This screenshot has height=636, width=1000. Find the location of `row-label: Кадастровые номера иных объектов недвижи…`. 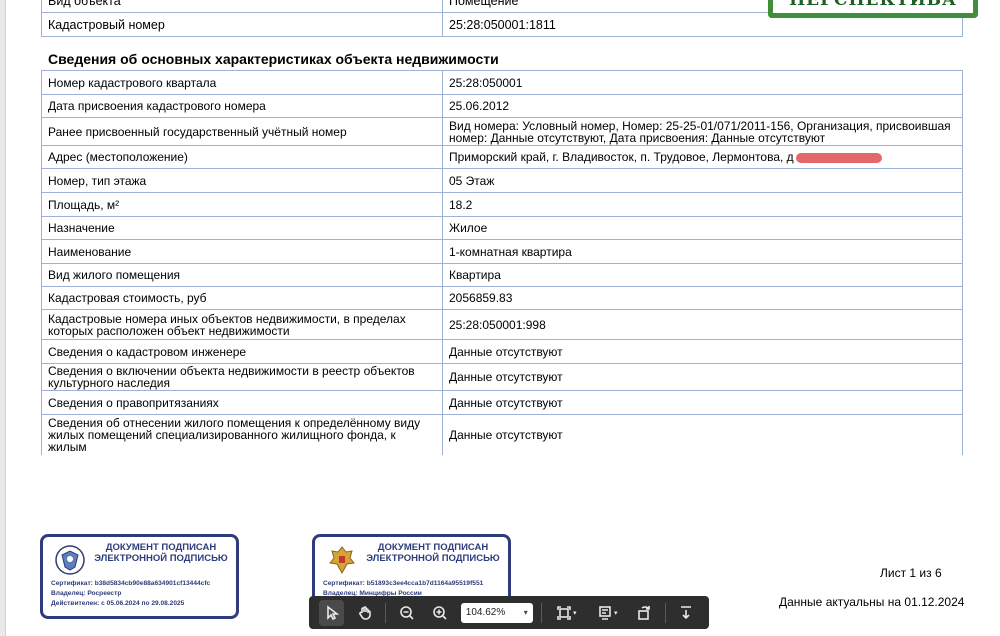

row-label: Кадастровые номера иных объектов недвижи… is located at coordinates (242, 324).